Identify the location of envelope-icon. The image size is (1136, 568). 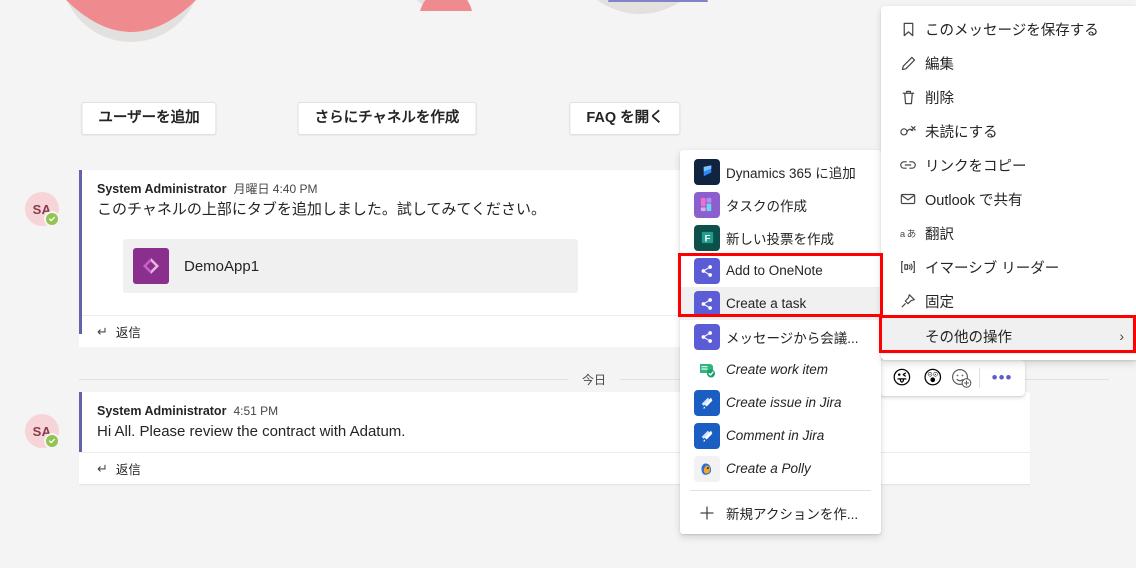
(908, 199).